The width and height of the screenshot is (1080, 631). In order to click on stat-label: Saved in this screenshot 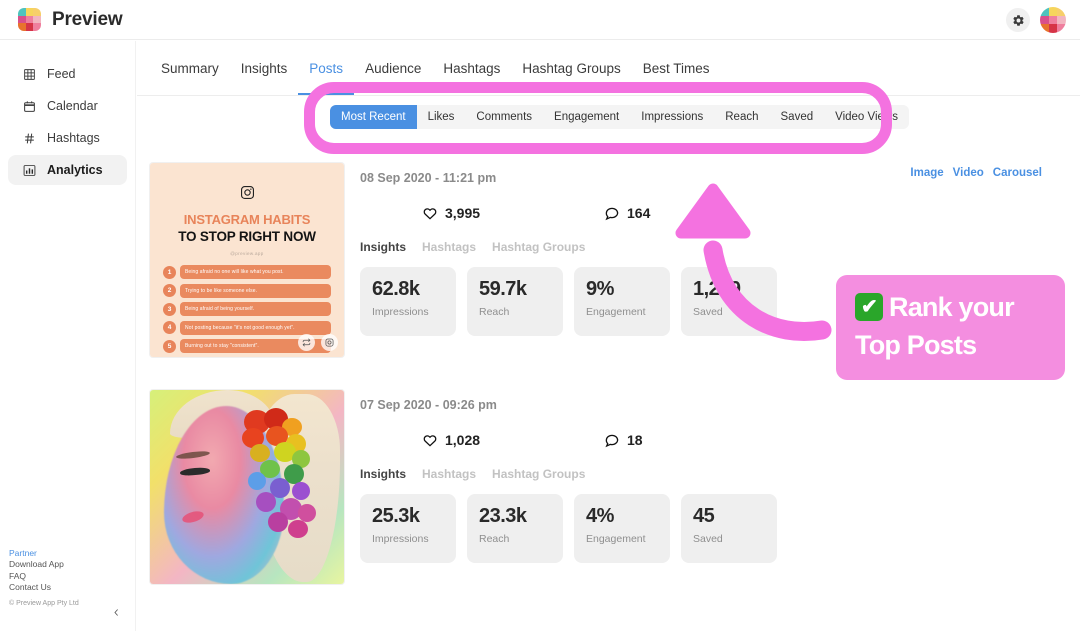, I will do `click(708, 539)`.